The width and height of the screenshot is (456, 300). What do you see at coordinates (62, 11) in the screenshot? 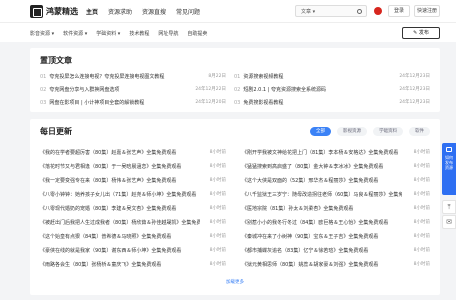
I see `logo-text: 鸿蒙精选` at bounding box center [62, 11].